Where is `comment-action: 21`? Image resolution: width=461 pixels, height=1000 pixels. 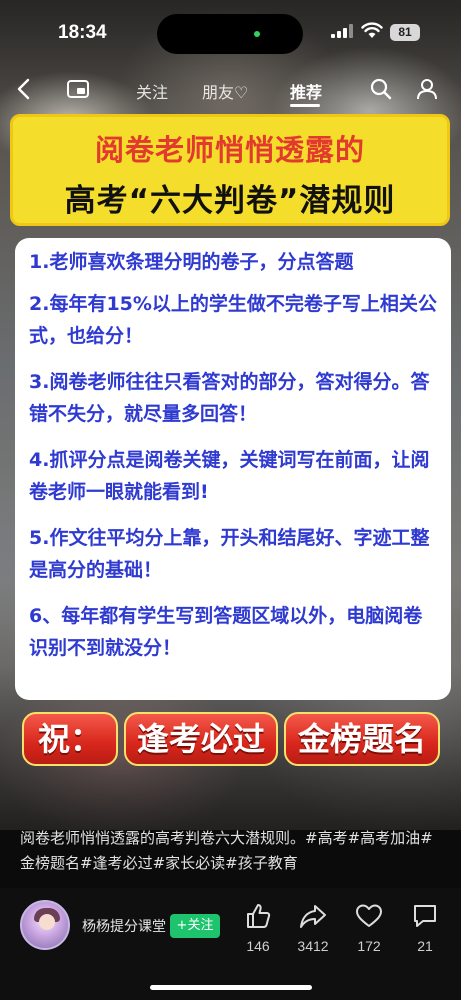 comment-action: 21 is located at coordinates (425, 928).